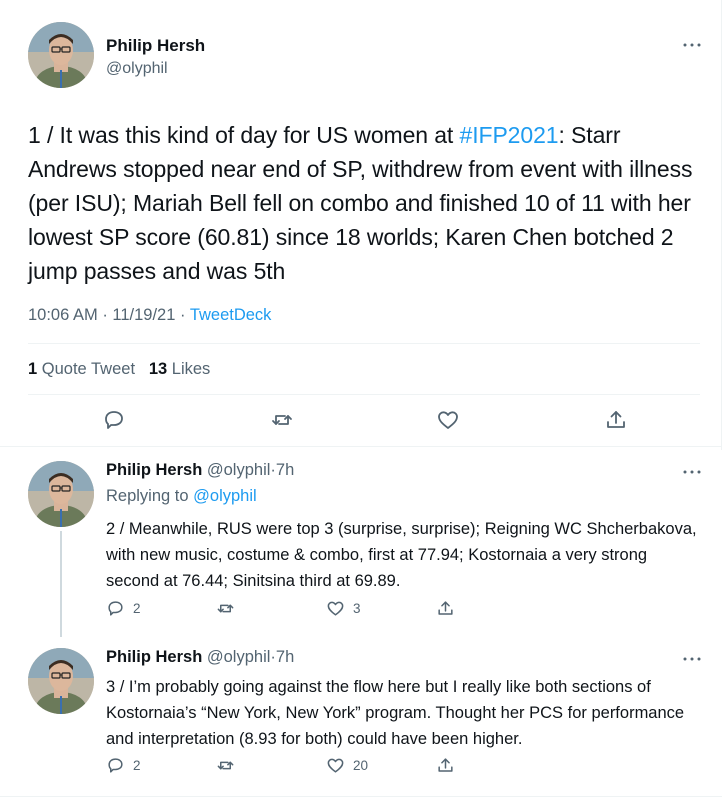 This screenshot has width=722, height=800. I want to click on tweet-date: 11/19/21, so click(143, 315).